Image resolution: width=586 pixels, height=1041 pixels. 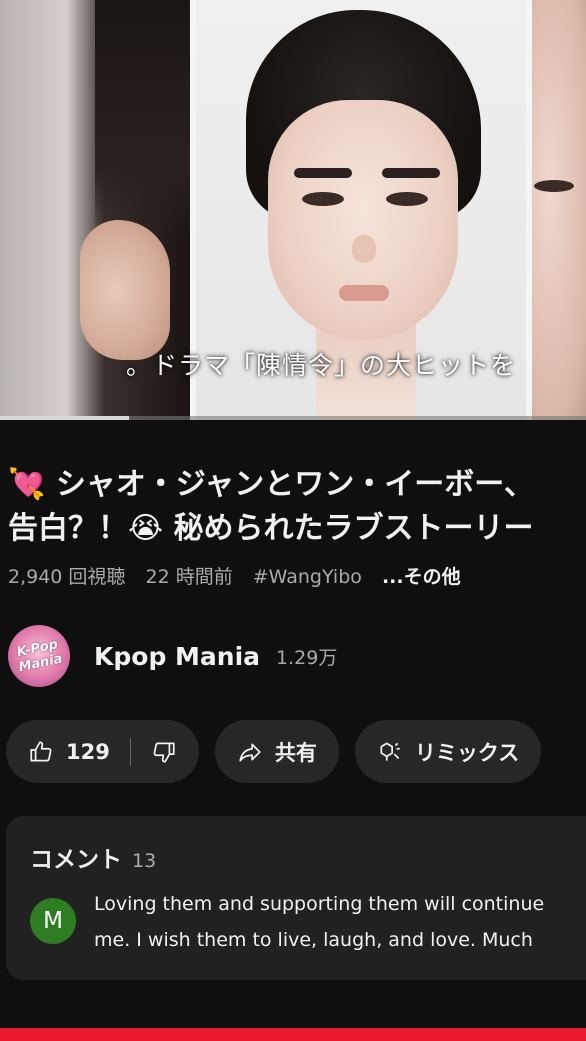 I want to click on share-arrow-icon, so click(x=250, y=752).